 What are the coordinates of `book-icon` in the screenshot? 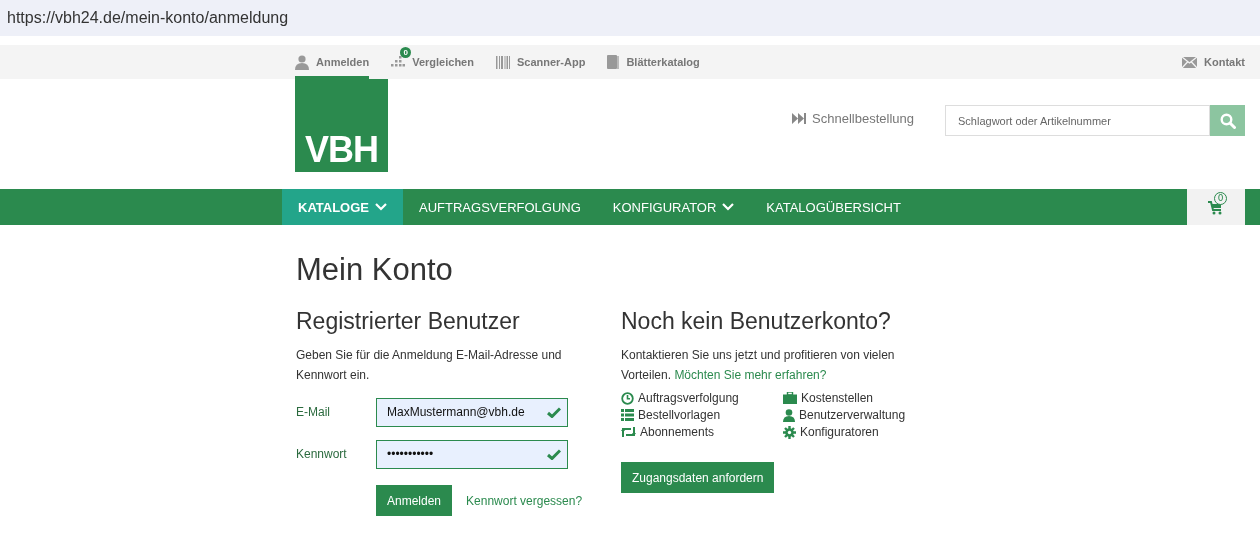 It's located at (613, 62).